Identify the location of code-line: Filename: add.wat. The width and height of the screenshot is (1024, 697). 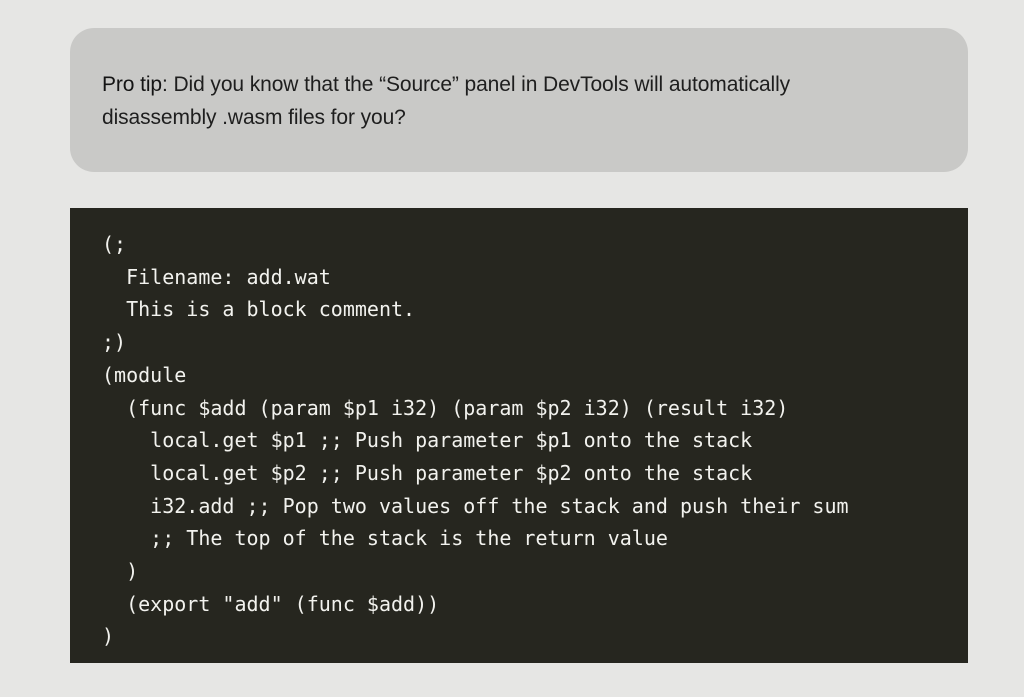
(216, 276).